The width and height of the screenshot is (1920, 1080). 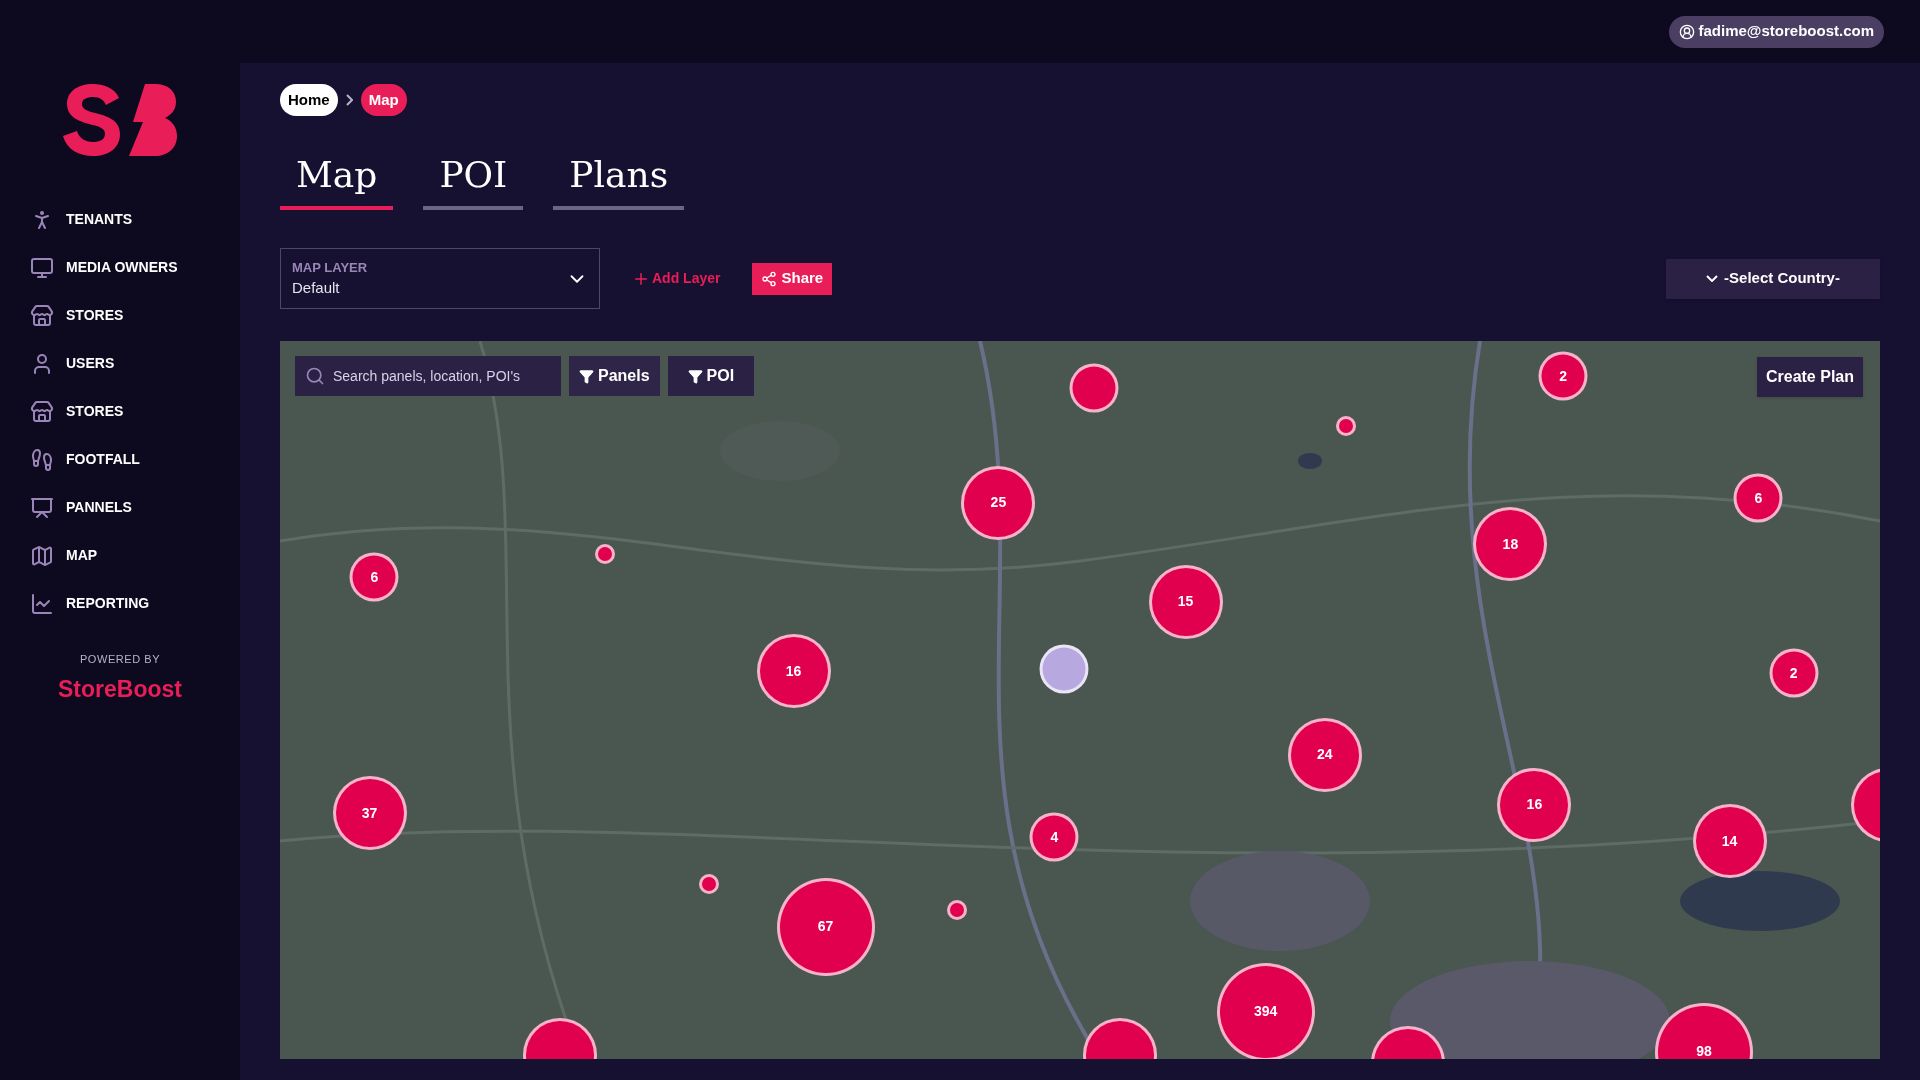 What do you see at coordinates (135, 363) in the screenshot?
I see `sidebar-item: USERS` at bounding box center [135, 363].